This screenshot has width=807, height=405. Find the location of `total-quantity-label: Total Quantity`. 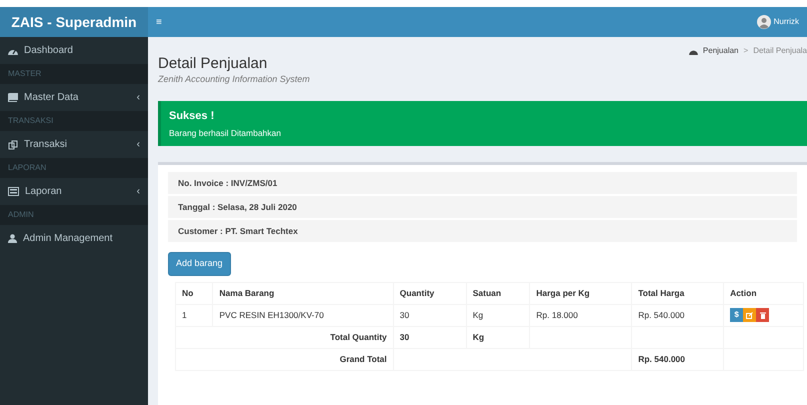

total-quantity-label: Total Quantity is located at coordinates (358, 337).